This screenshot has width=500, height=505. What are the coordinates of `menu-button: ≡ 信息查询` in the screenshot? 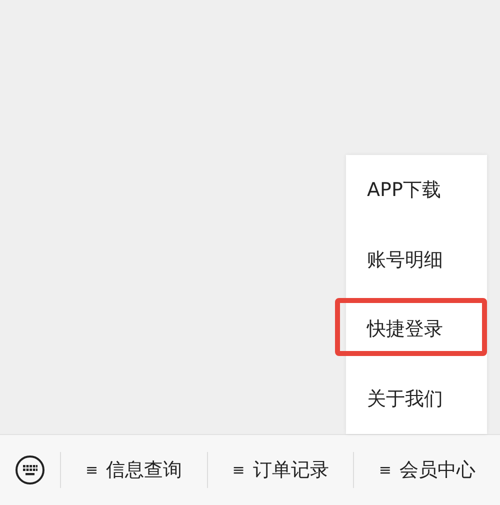 It's located at (134, 470).